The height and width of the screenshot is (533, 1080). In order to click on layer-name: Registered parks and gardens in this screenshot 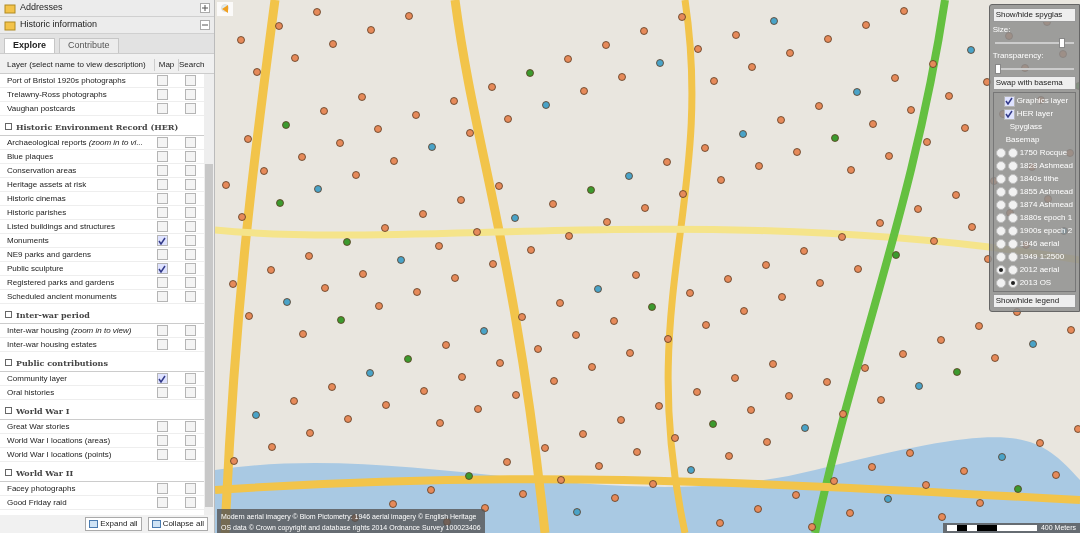, I will do `click(74, 282)`.